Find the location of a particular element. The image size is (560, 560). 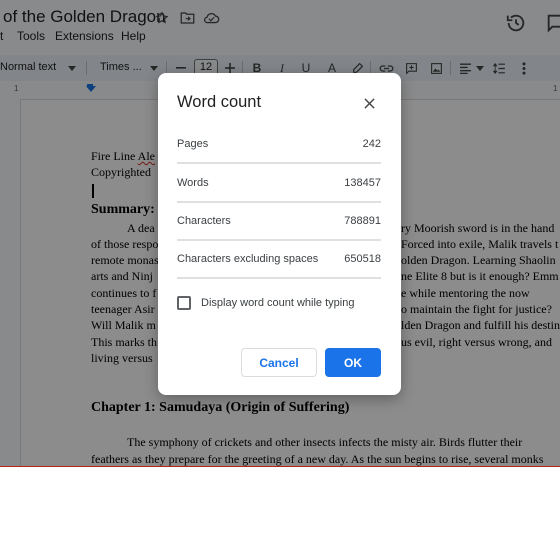

stat-value: 650518 is located at coordinates (362, 259).